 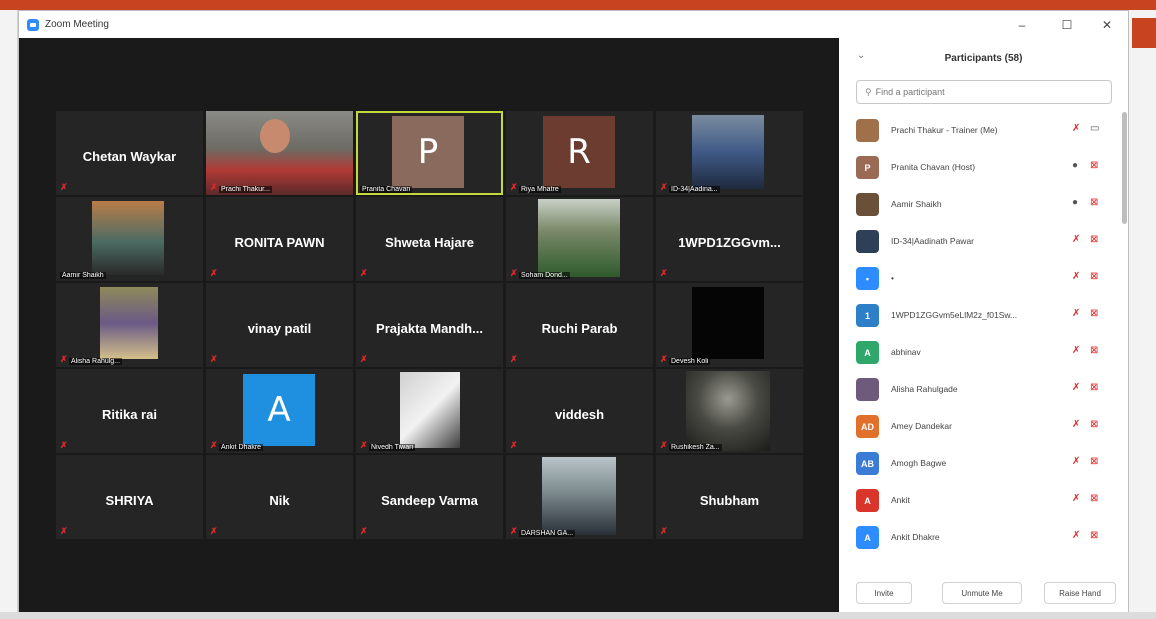 I want to click on video-tile: Prajakta Mandh... ✗, so click(x=429, y=325).